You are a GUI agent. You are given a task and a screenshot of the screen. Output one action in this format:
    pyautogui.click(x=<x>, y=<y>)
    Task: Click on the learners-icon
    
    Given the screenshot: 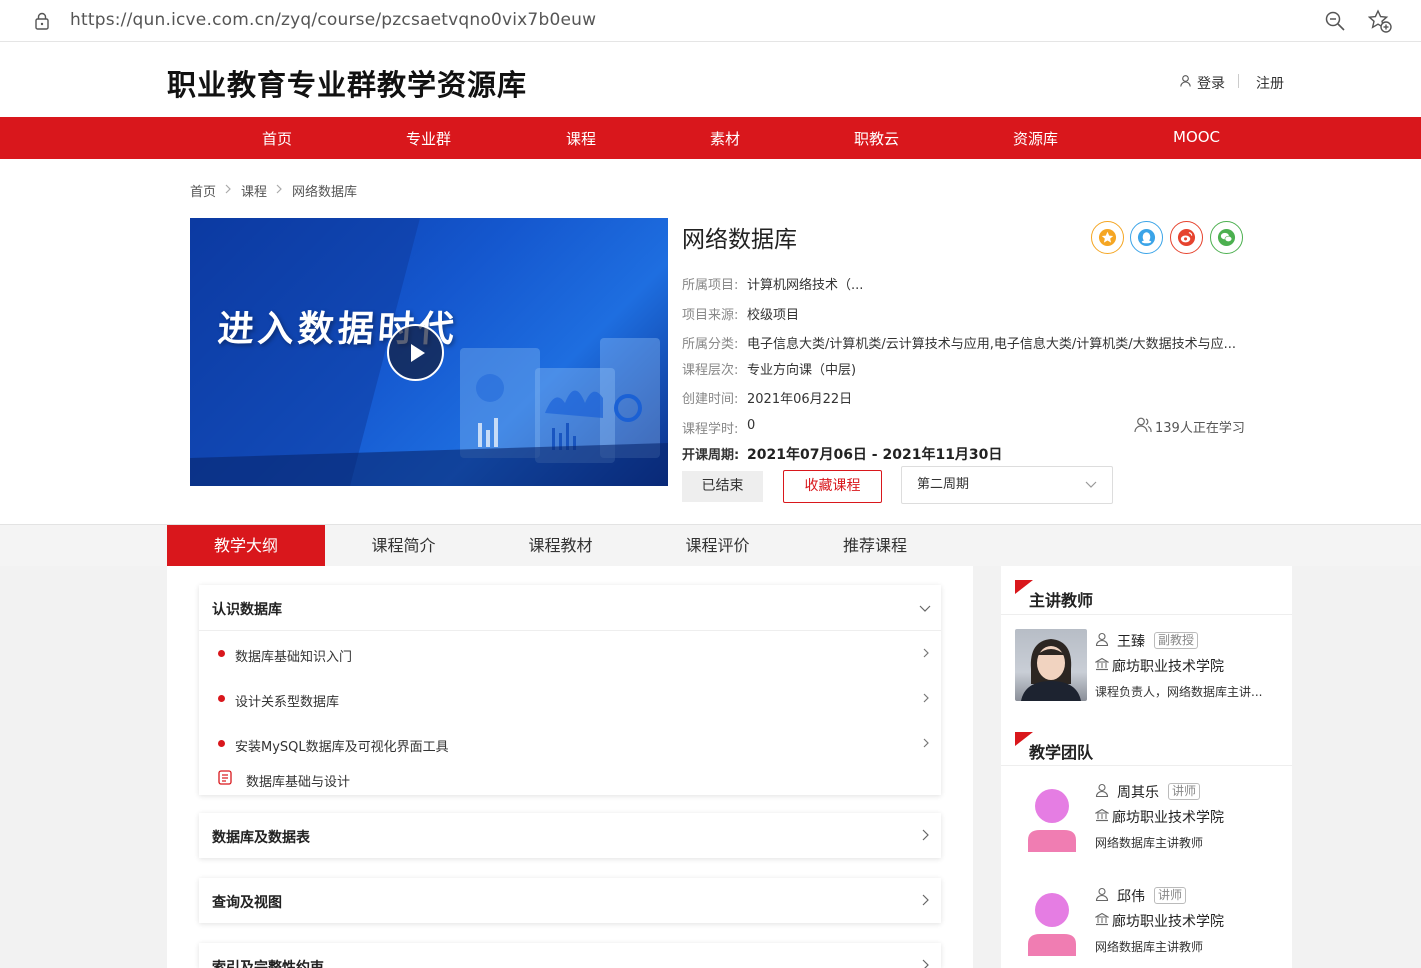 What is the action you would take?
    pyautogui.click(x=1143, y=425)
    